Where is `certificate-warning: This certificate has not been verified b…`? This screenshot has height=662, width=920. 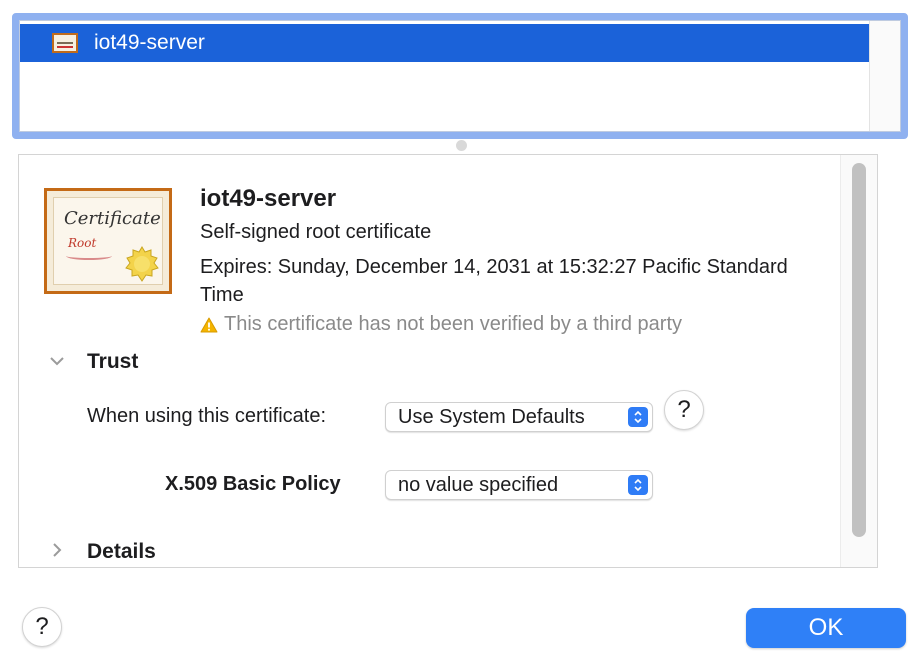
certificate-warning: This certificate has not been verified b… is located at coordinates (441, 324).